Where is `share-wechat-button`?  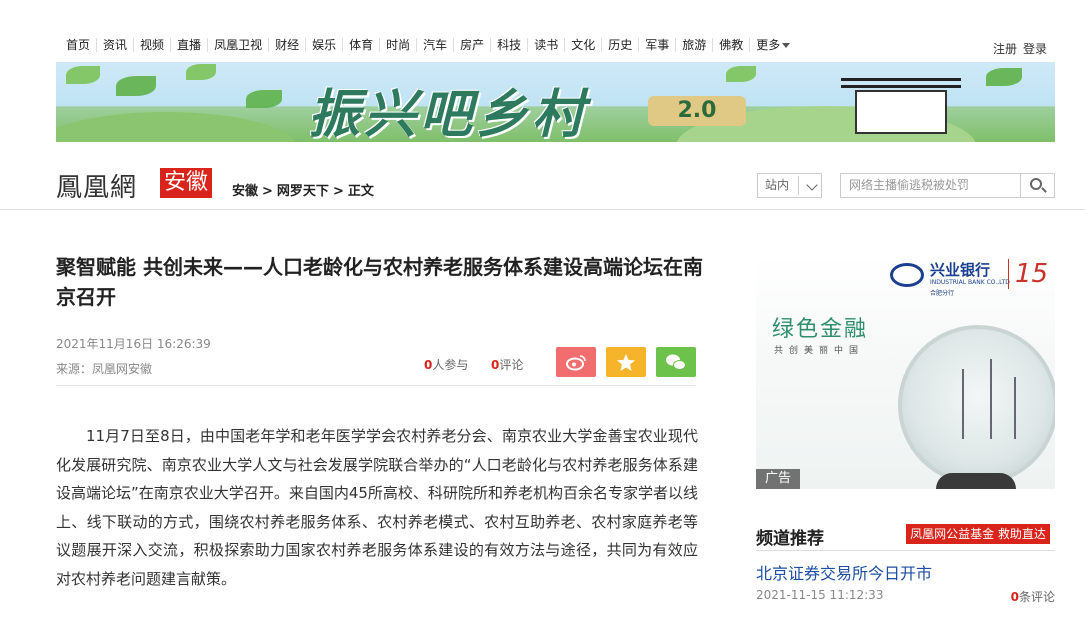 share-wechat-button is located at coordinates (676, 362).